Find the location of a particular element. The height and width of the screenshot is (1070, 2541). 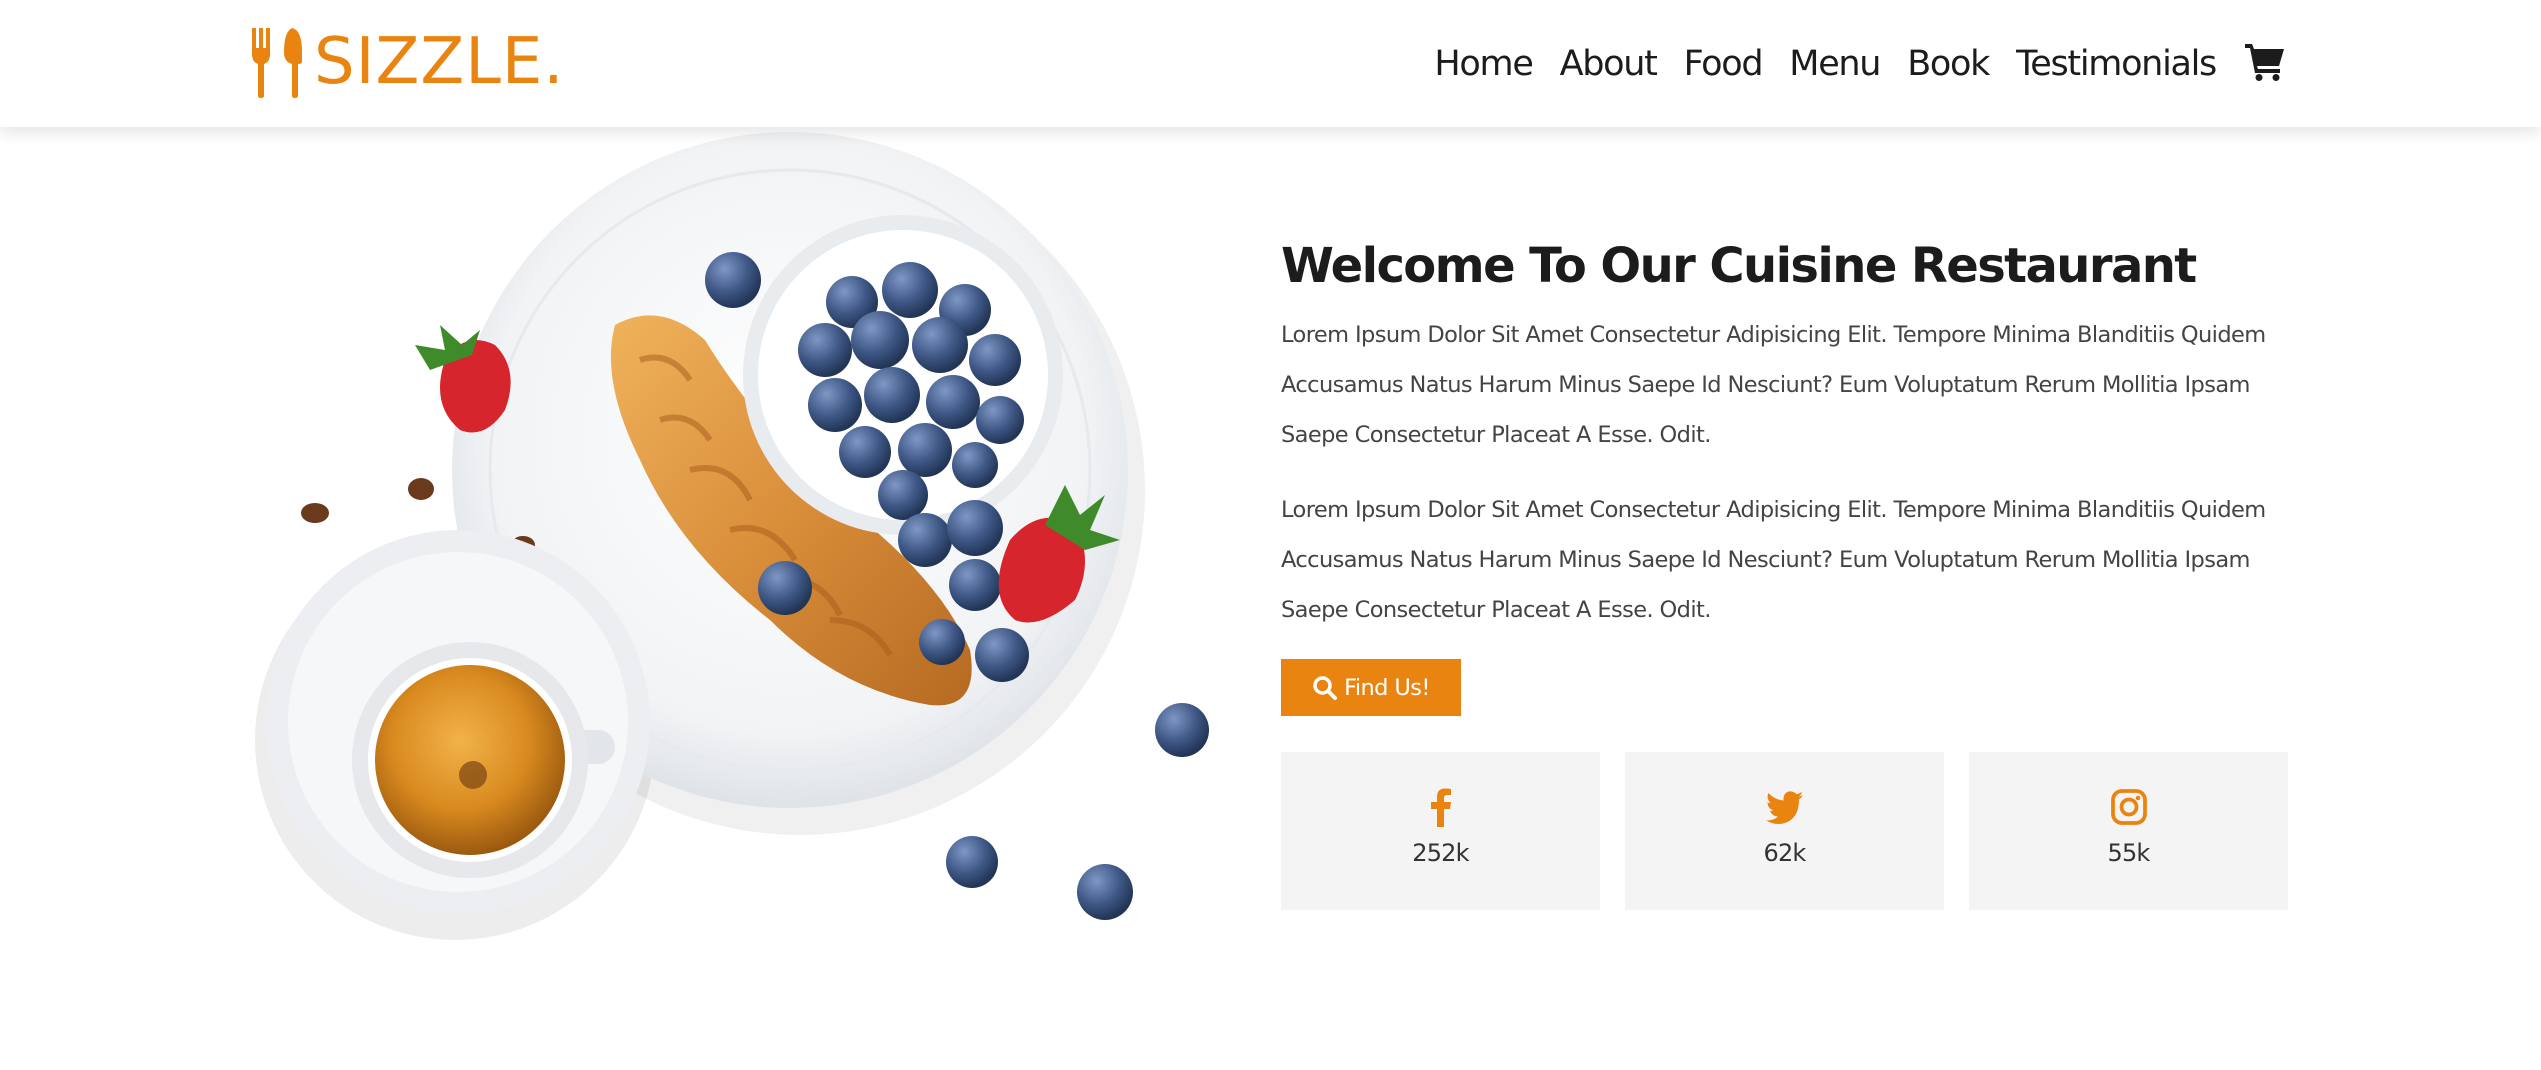

shopping-cart-icon is located at coordinates (2265, 61).